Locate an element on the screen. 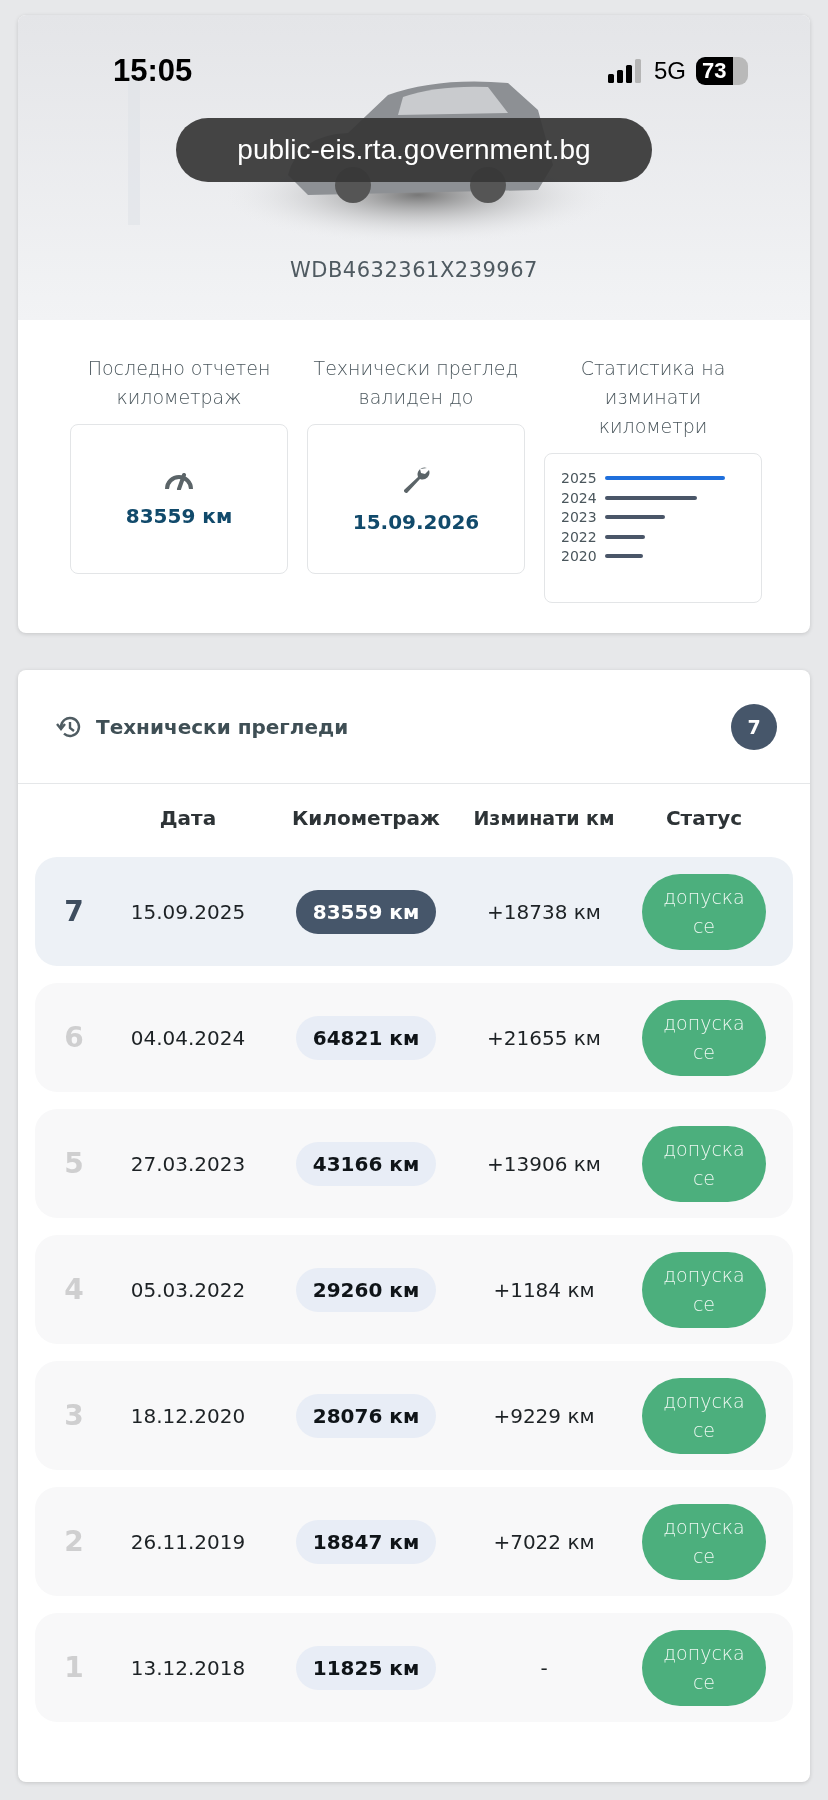 The height and width of the screenshot is (1800, 828). summary-label: Последно отчетен километраж is located at coordinates (179, 383).